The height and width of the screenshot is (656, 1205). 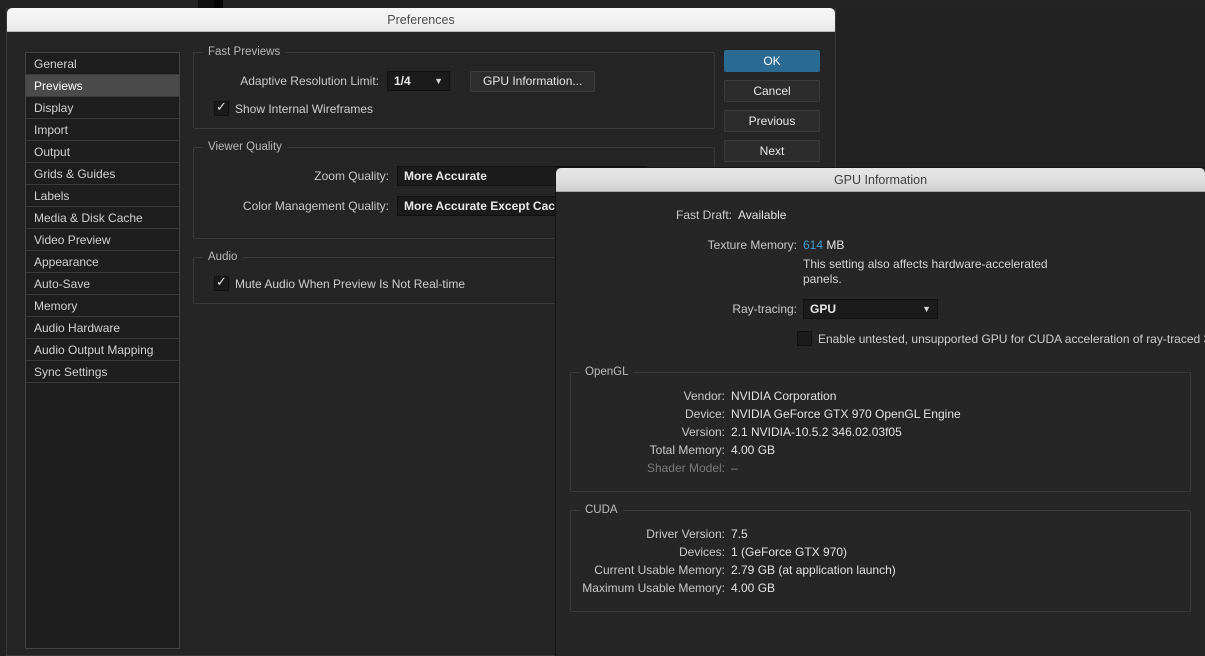 I want to click on sidebar-item-previews: Previews, so click(x=102, y=86).